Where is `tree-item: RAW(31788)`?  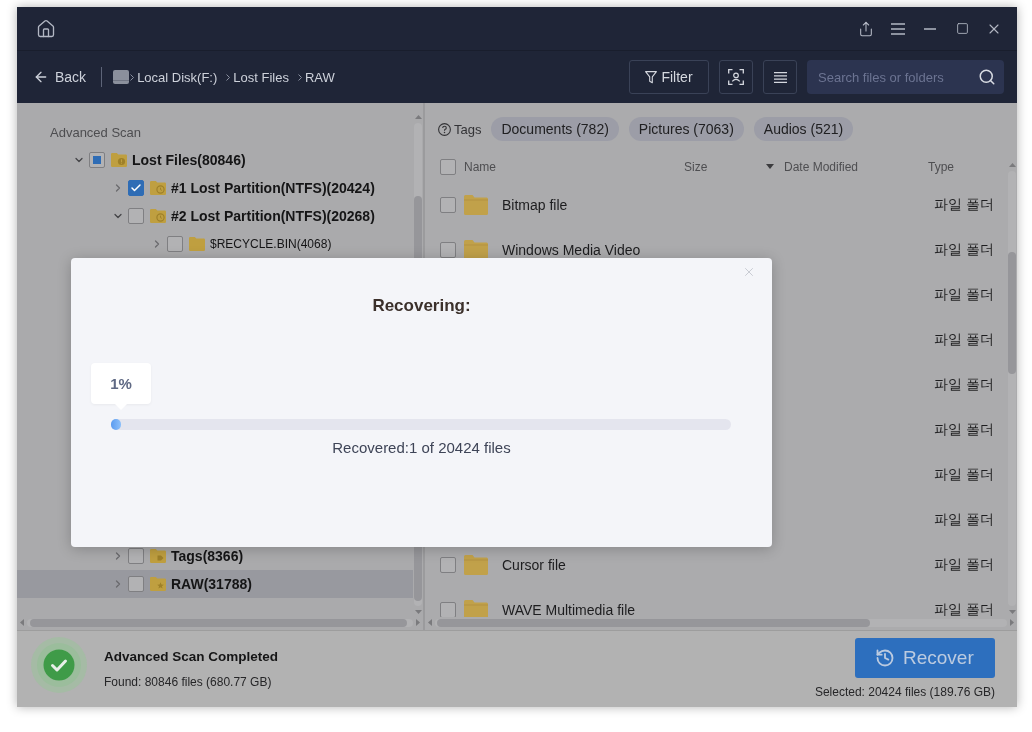 tree-item: RAW(31788) is located at coordinates (215, 584).